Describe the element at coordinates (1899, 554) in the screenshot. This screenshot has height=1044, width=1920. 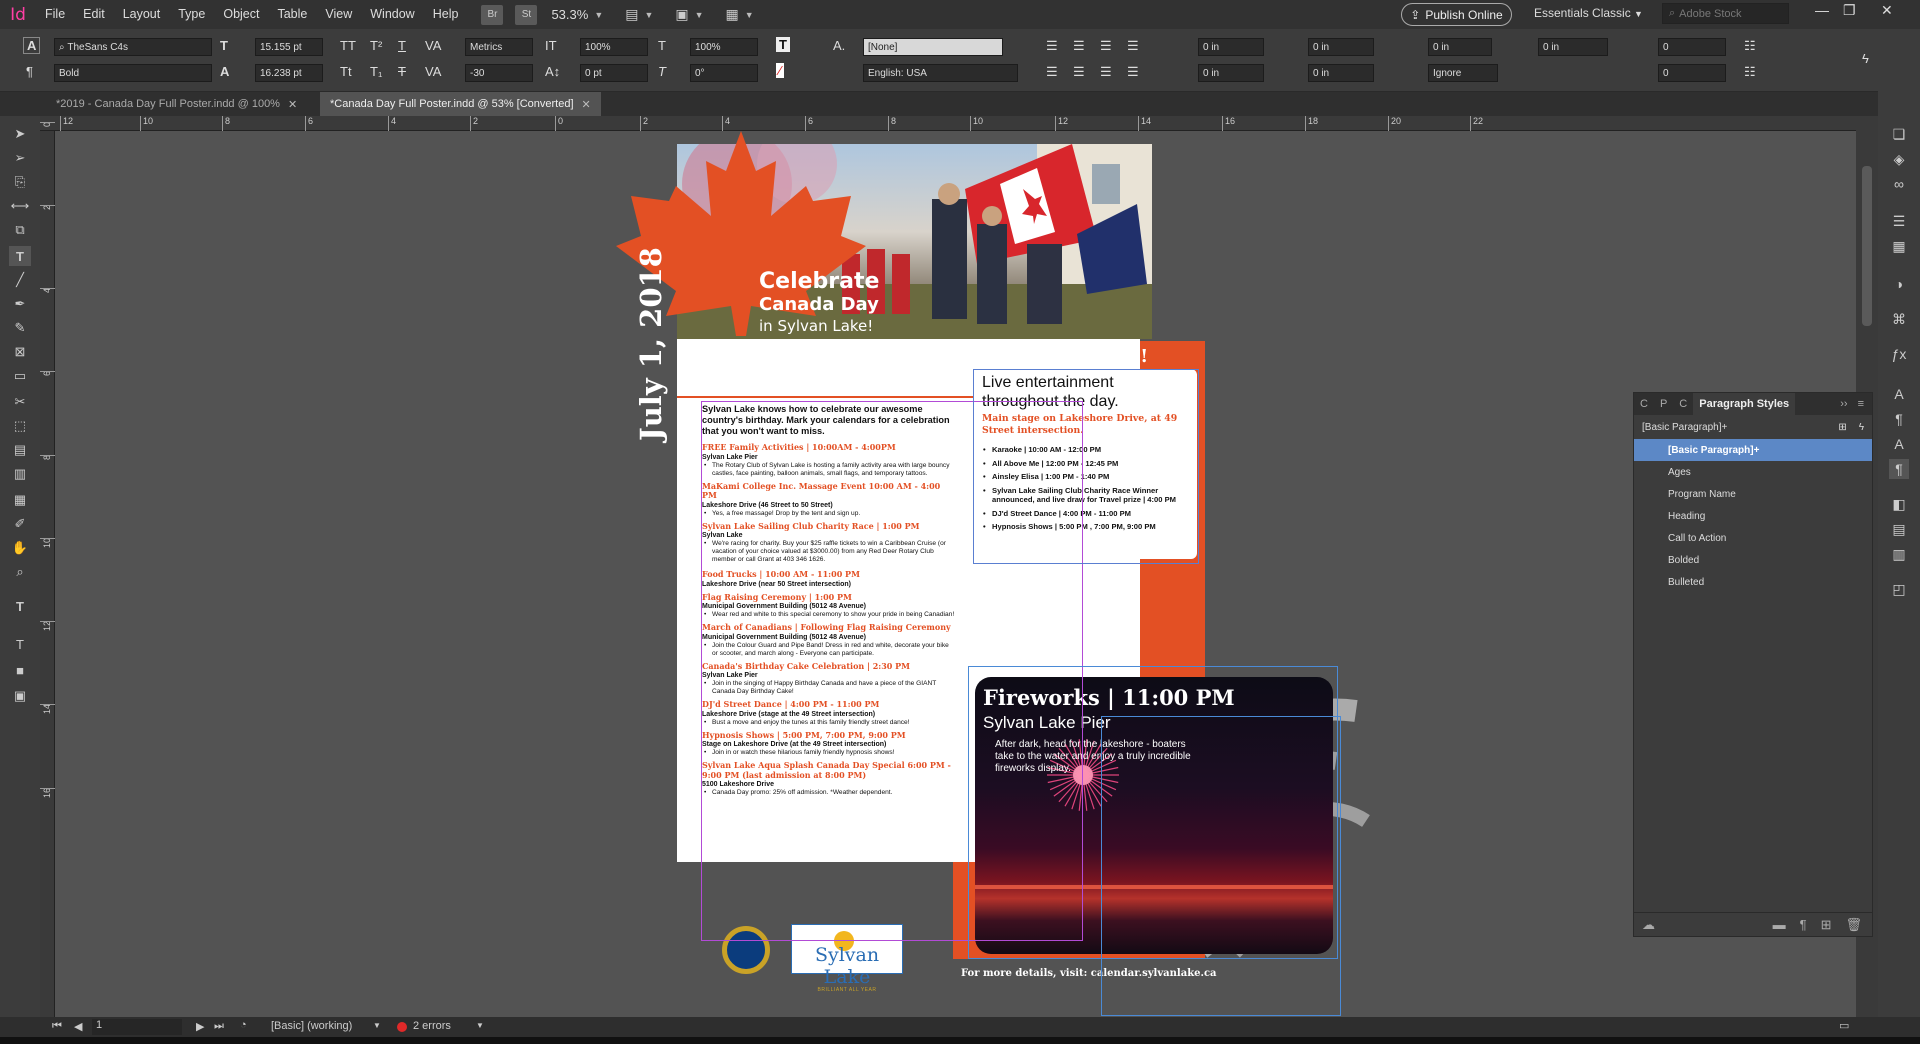
I see `cell-styles-icon: ▥` at that location.